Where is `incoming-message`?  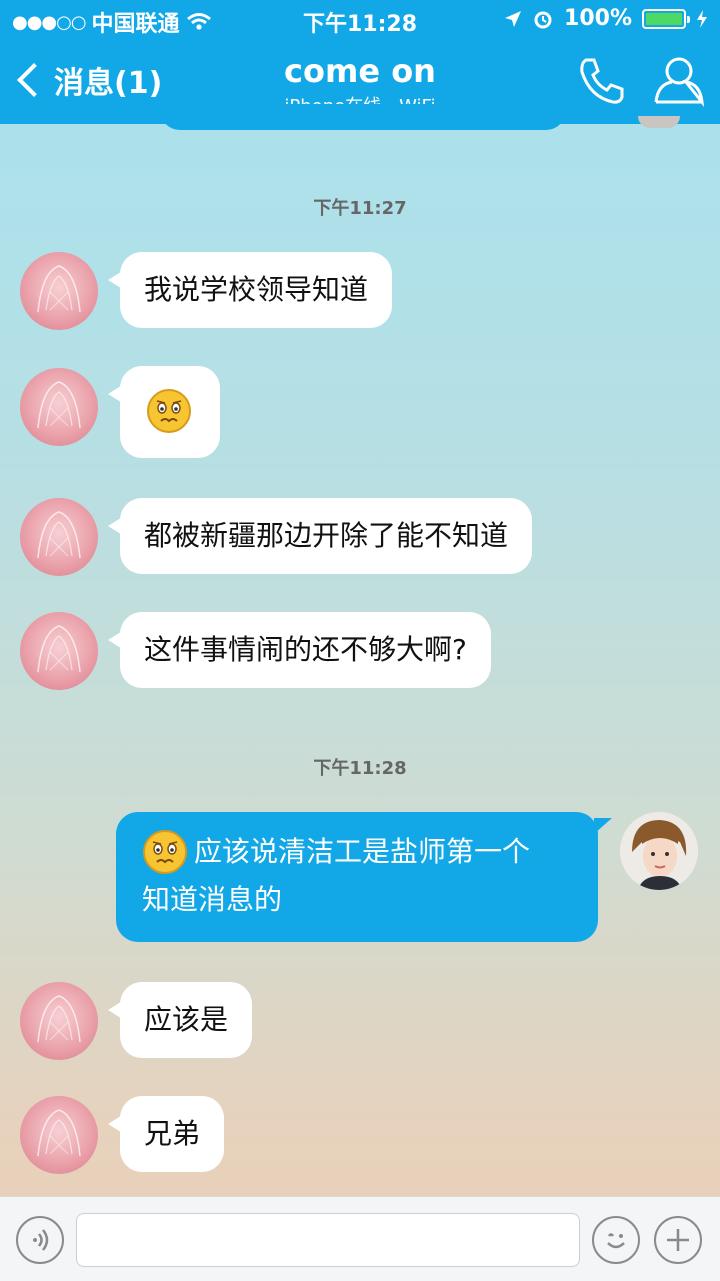 incoming-message is located at coordinates (164, 412).